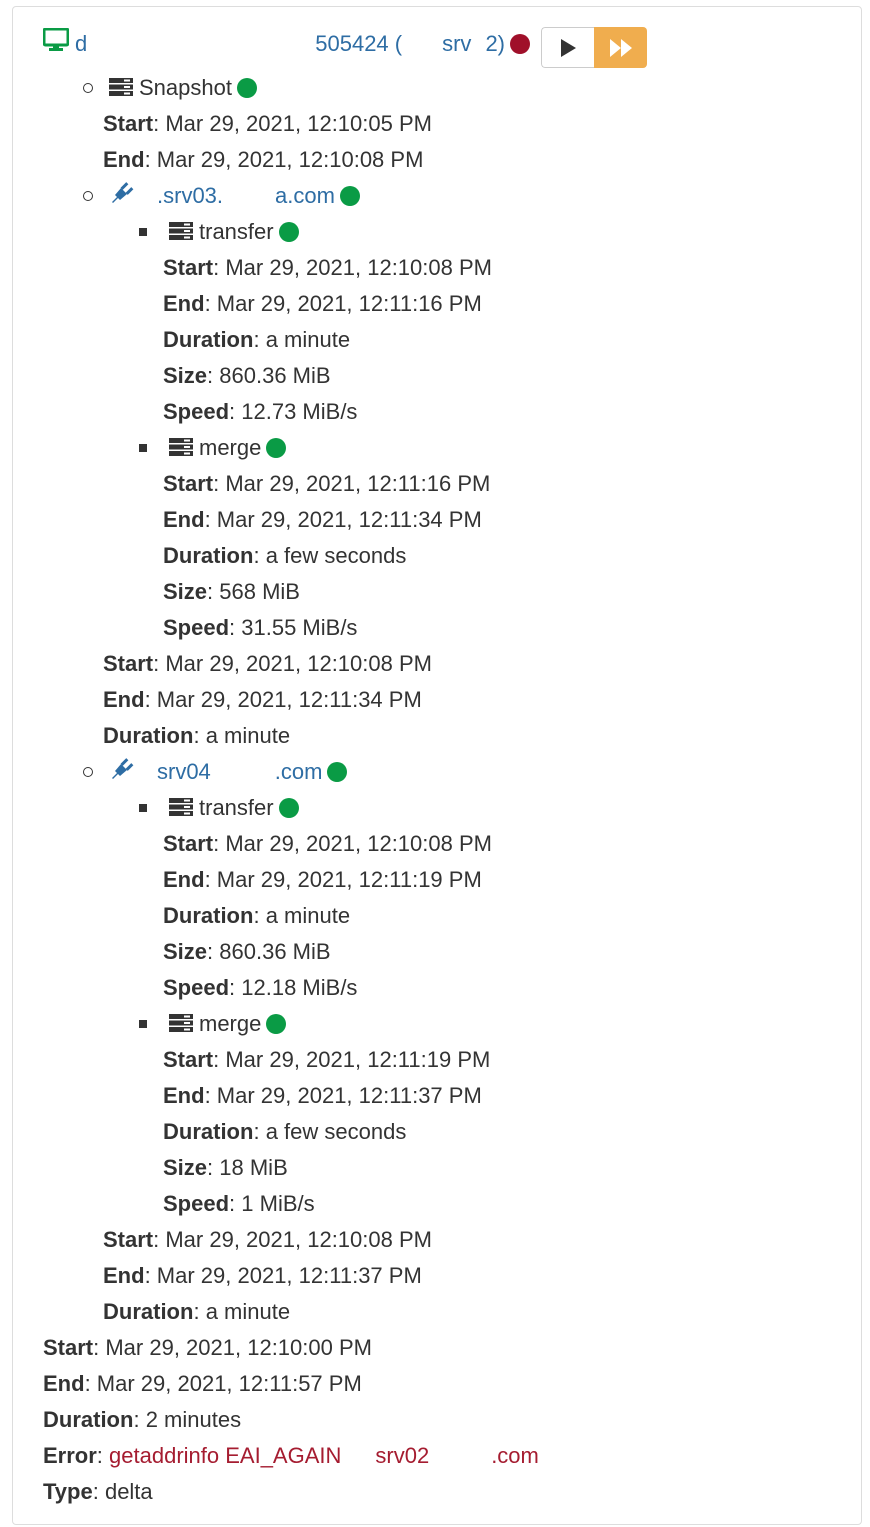 The image size is (870, 1527). Describe the element at coordinates (142, 1419) in the screenshot. I see `duration-field: Duration: 2 minutes` at that location.